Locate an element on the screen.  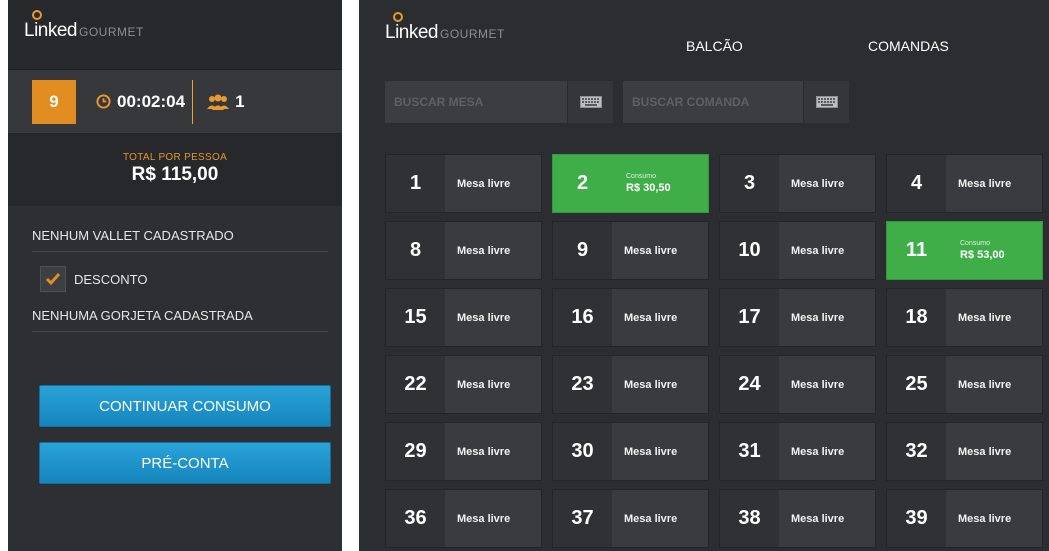
left-header: Linked GOURMET is located at coordinates (175, 35).